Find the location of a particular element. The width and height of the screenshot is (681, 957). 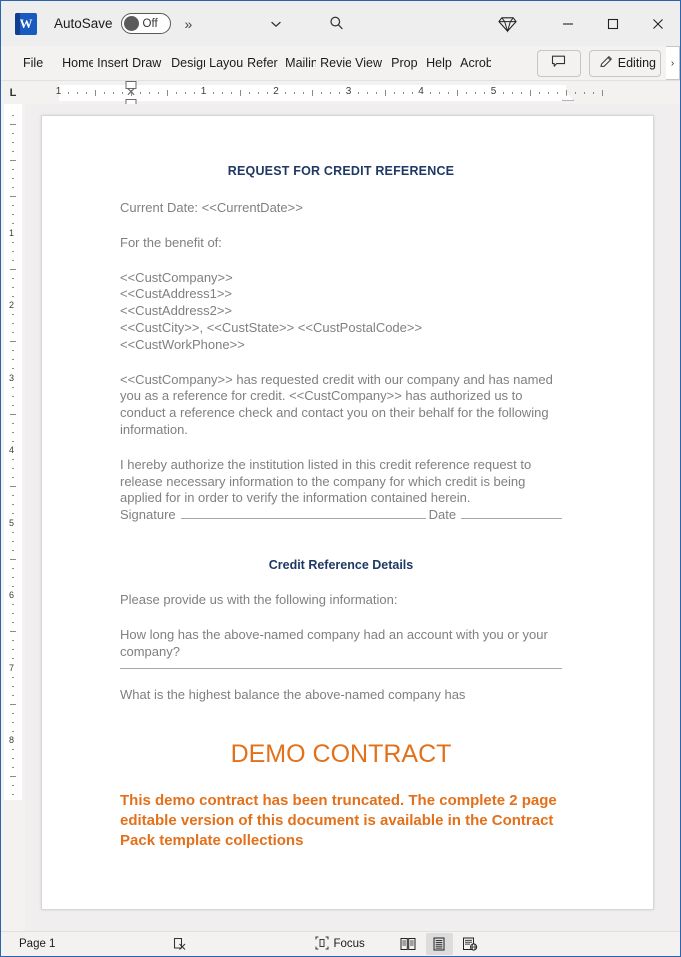

ruler-number: 4 is located at coordinates (421, 91).